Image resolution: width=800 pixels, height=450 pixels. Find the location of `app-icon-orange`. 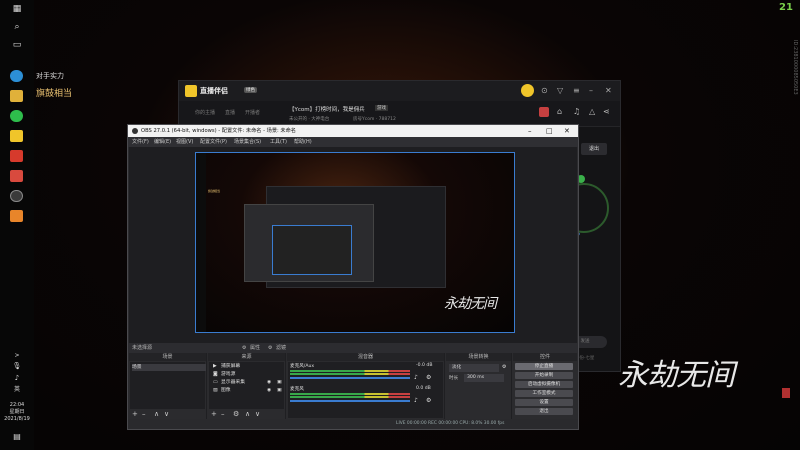

app-icon-orange is located at coordinates (16, 216).